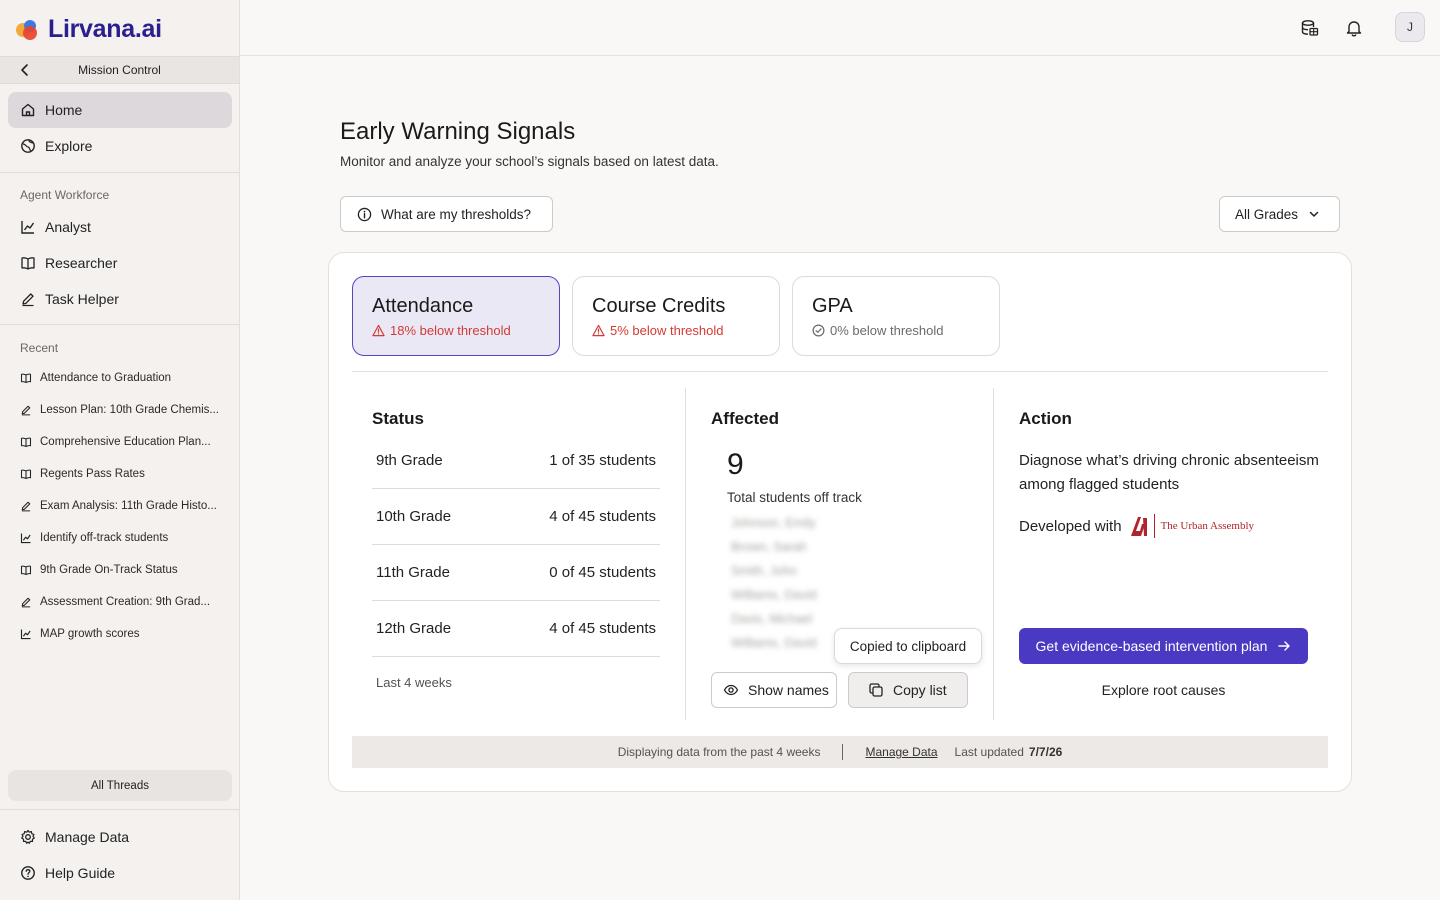 The image size is (1440, 900). What do you see at coordinates (1163, 690) in the screenshot?
I see `explore-root-causes-link: Explore root causes` at bounding box center [1163, 690].